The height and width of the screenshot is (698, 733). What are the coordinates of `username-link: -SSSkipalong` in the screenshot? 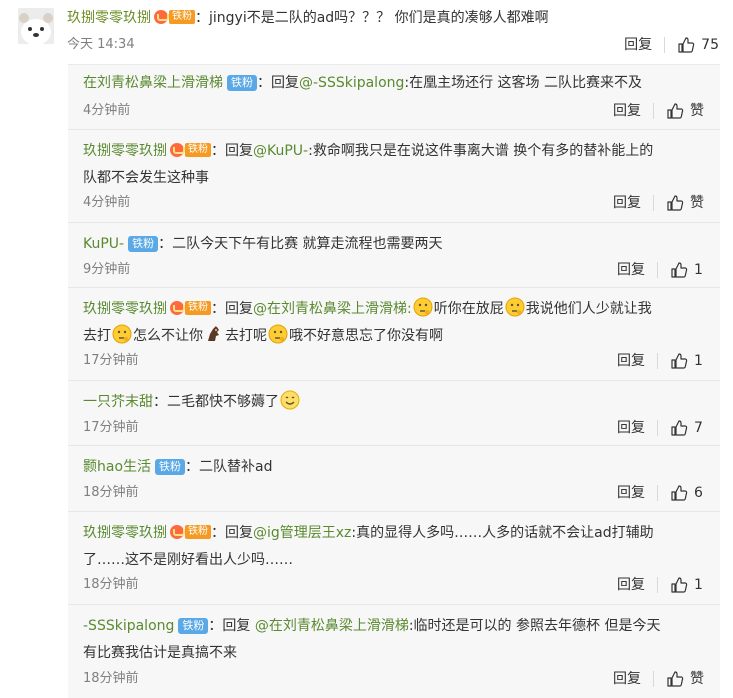 It's located at (128, 626).